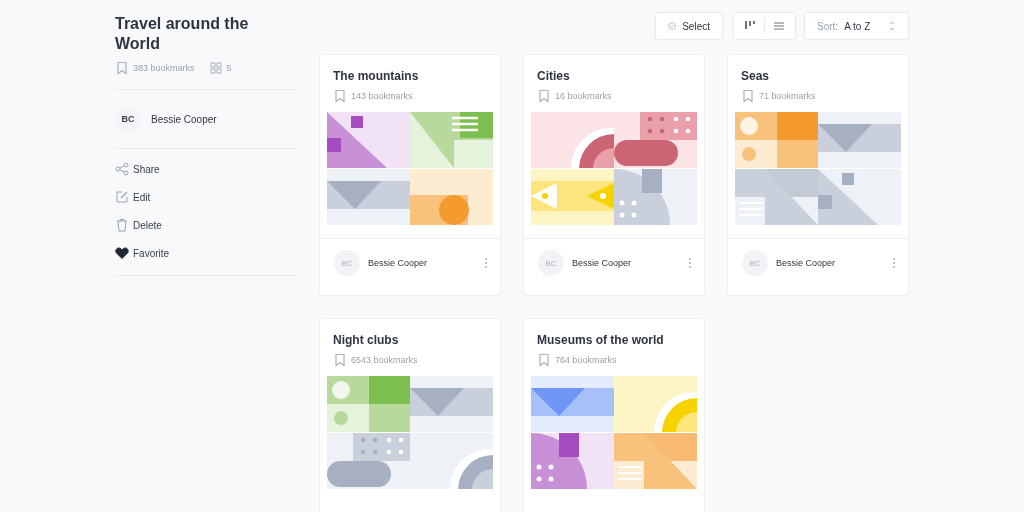 The image size is (1024, 512). What do you see at coordinates (755, 76) in the screenshot?
I see `card-title: Seas` at bounding box center [755, 76].